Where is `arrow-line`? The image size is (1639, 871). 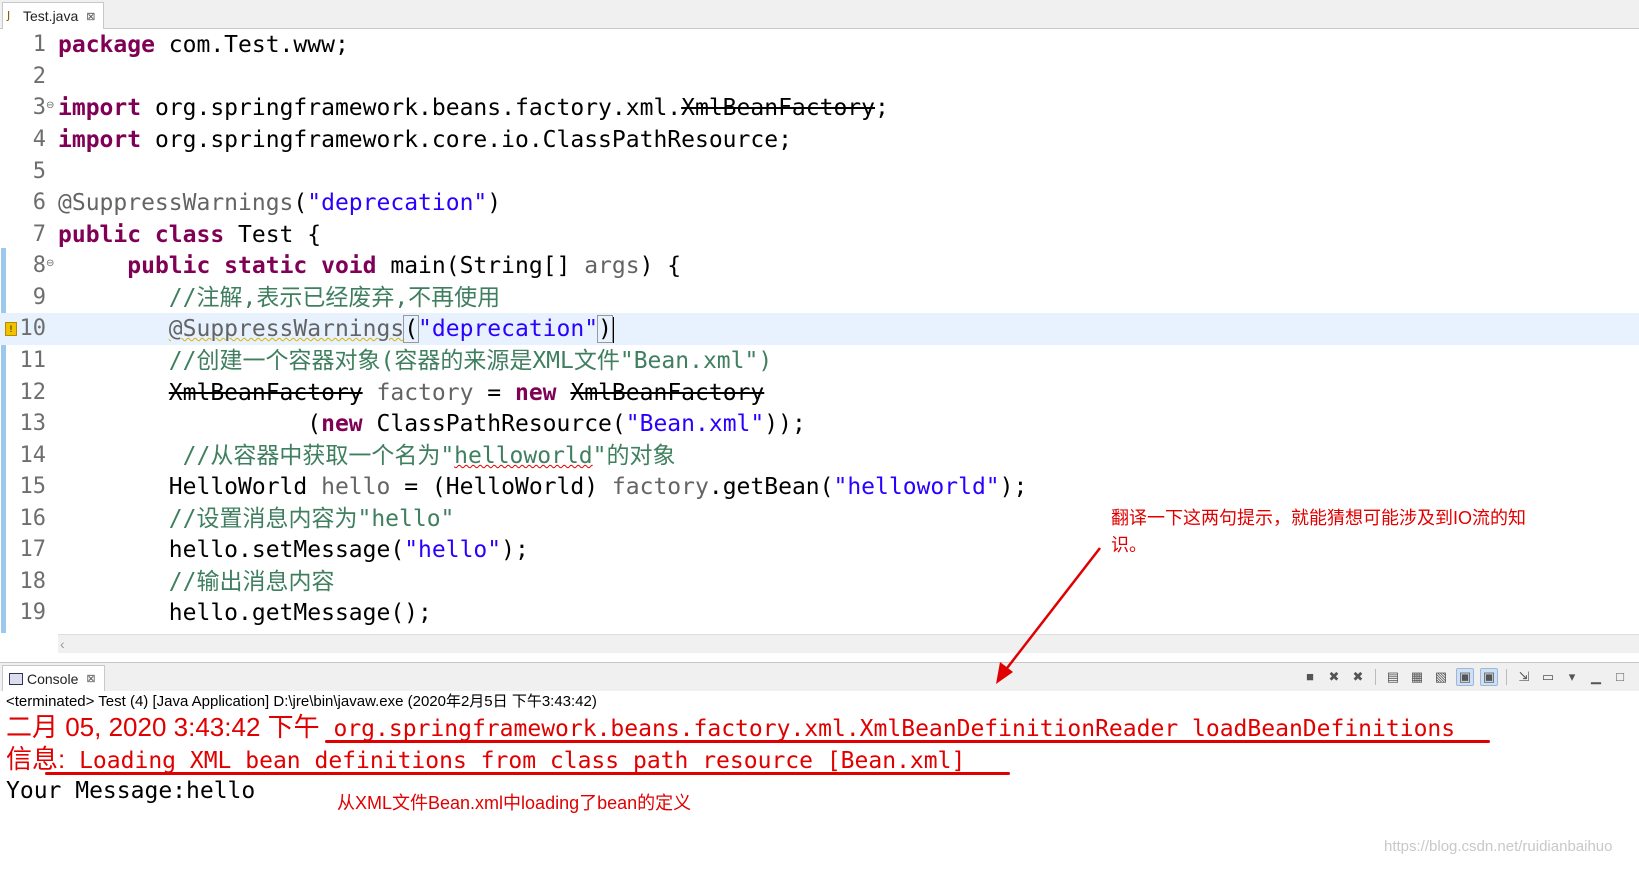
arrow-line is located at coordinates (1052, 610).